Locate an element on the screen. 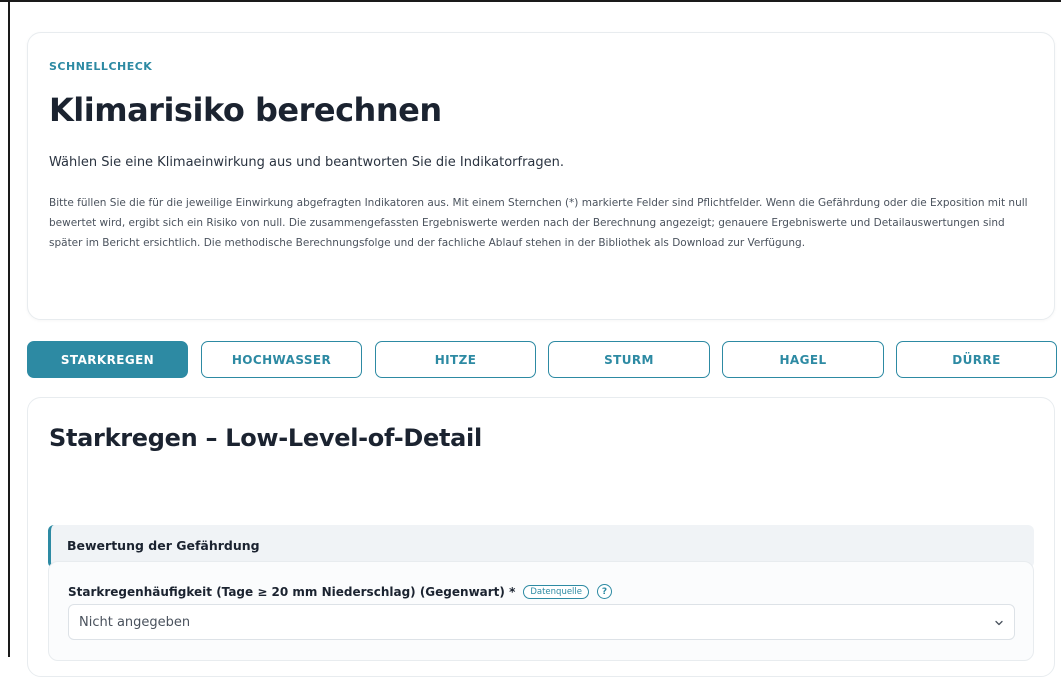  section-title: Starkregen – Low-Level-of-Detail is located at coordinates (265, 438).